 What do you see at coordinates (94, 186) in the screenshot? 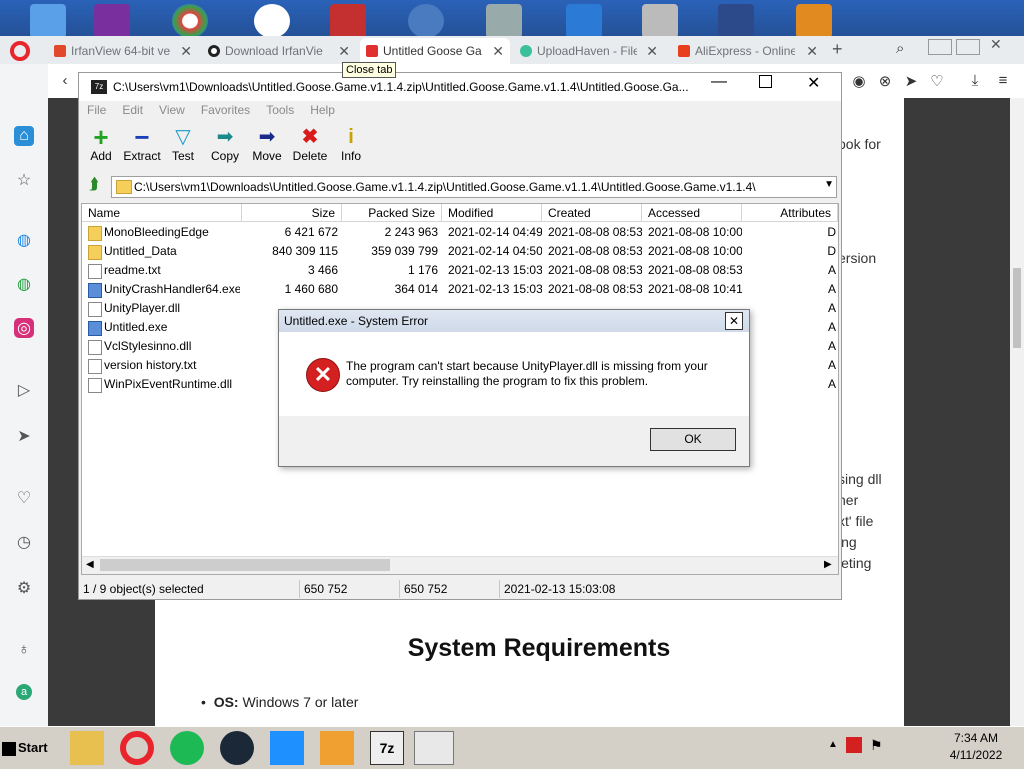
I see `up-folder-icon: ⮭` at bounding box center [94, 186].